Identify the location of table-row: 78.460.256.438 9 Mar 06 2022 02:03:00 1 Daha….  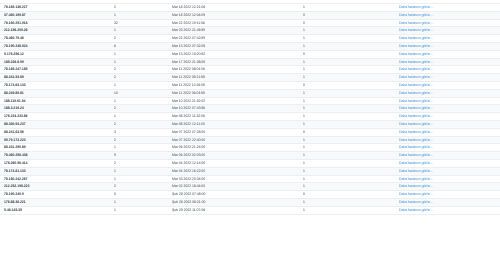
(250, 156).